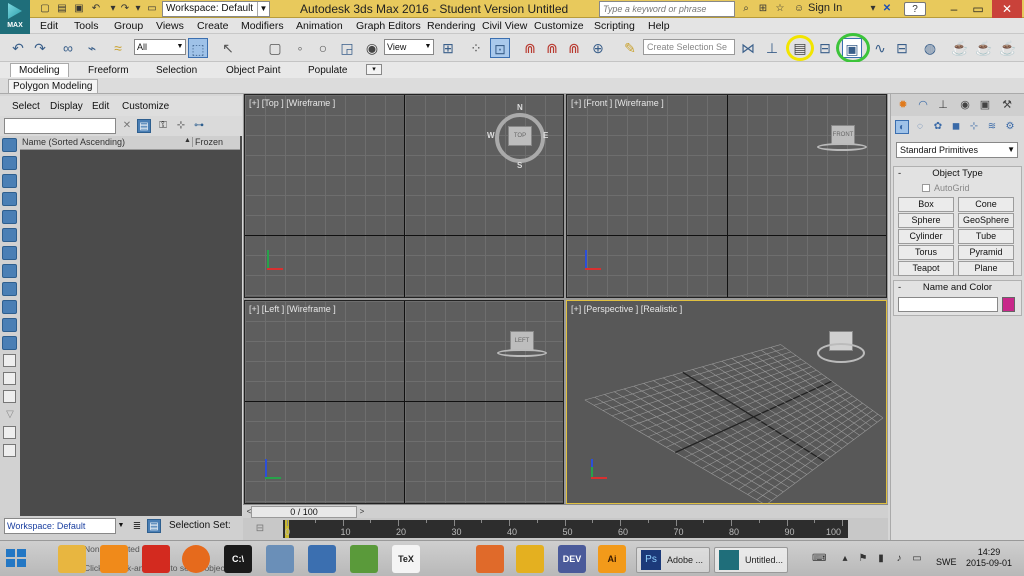 The image size is (1024, 576). Describe the element at coordinates (630, 48) in the screenshot. I see `edit-named-selection-icon: ✎` at that location.